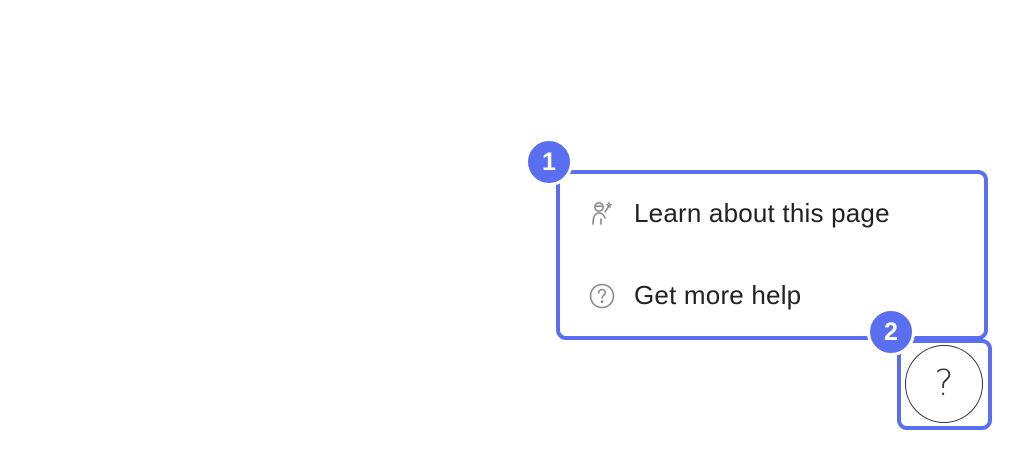 This screenshot has width=1024, height=462. Describe the element at coordinates (718, 295) in the screenshot. I see `menu-item-label: Get more help` at that location.